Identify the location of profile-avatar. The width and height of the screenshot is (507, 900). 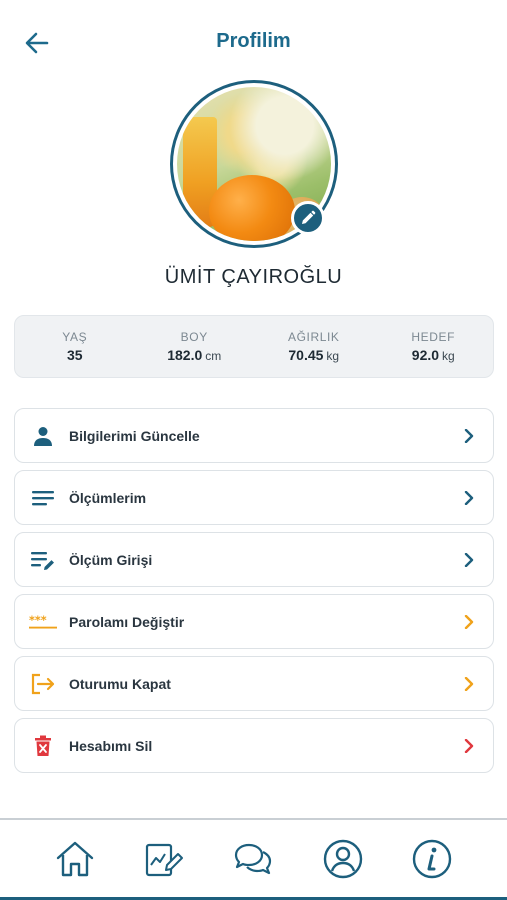
(254, 164).